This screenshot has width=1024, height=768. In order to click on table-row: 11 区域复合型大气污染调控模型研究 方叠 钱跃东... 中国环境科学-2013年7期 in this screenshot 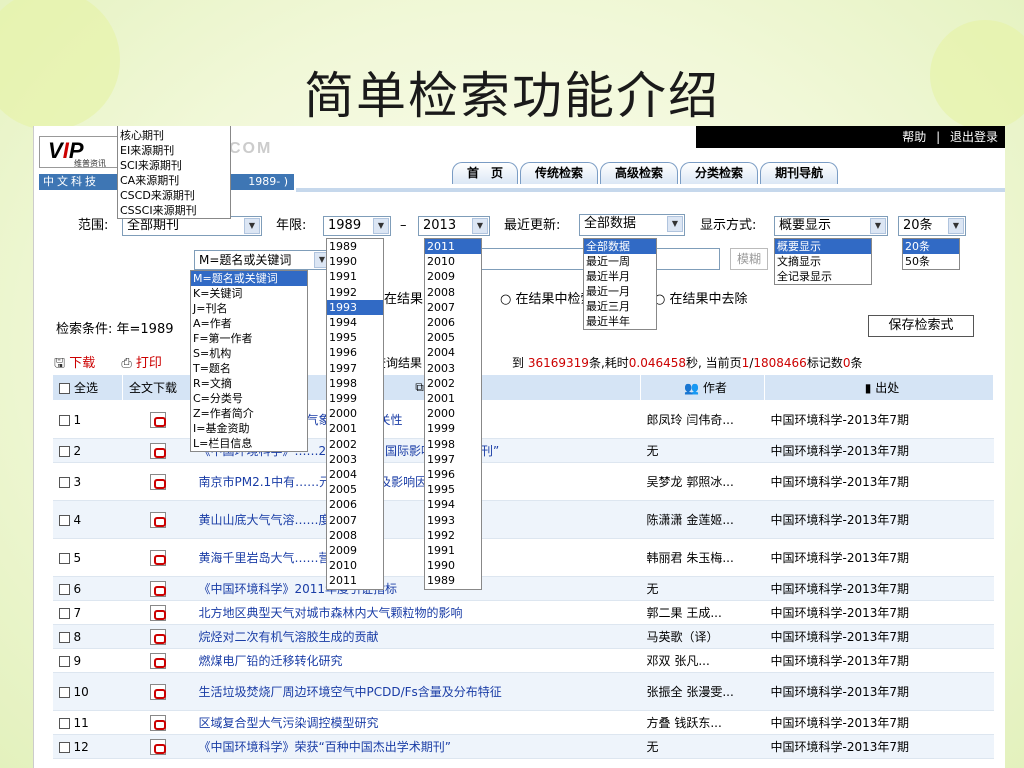, I will do `click(523, 722)`.